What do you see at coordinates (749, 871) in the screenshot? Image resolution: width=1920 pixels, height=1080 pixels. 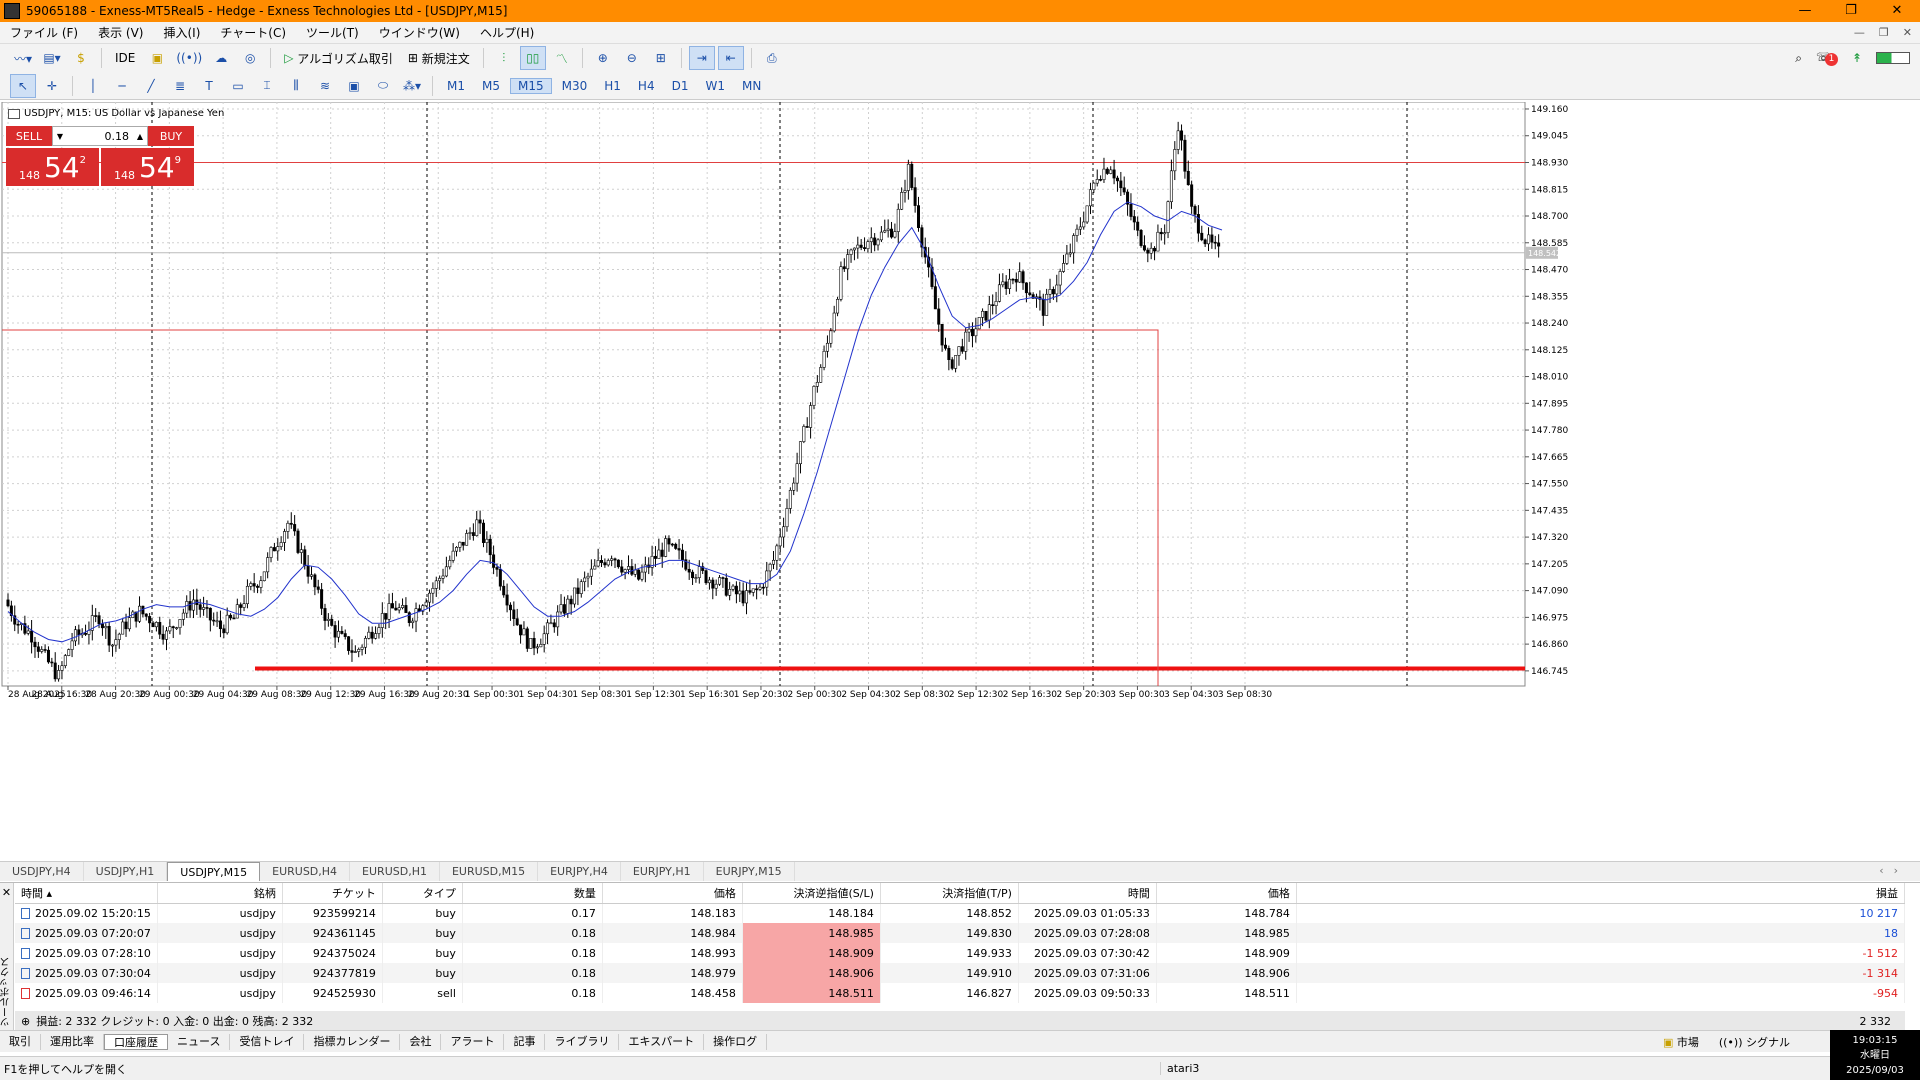 I see `symbol-tab: EURJPY,M15` at bounding box center [749, 871].